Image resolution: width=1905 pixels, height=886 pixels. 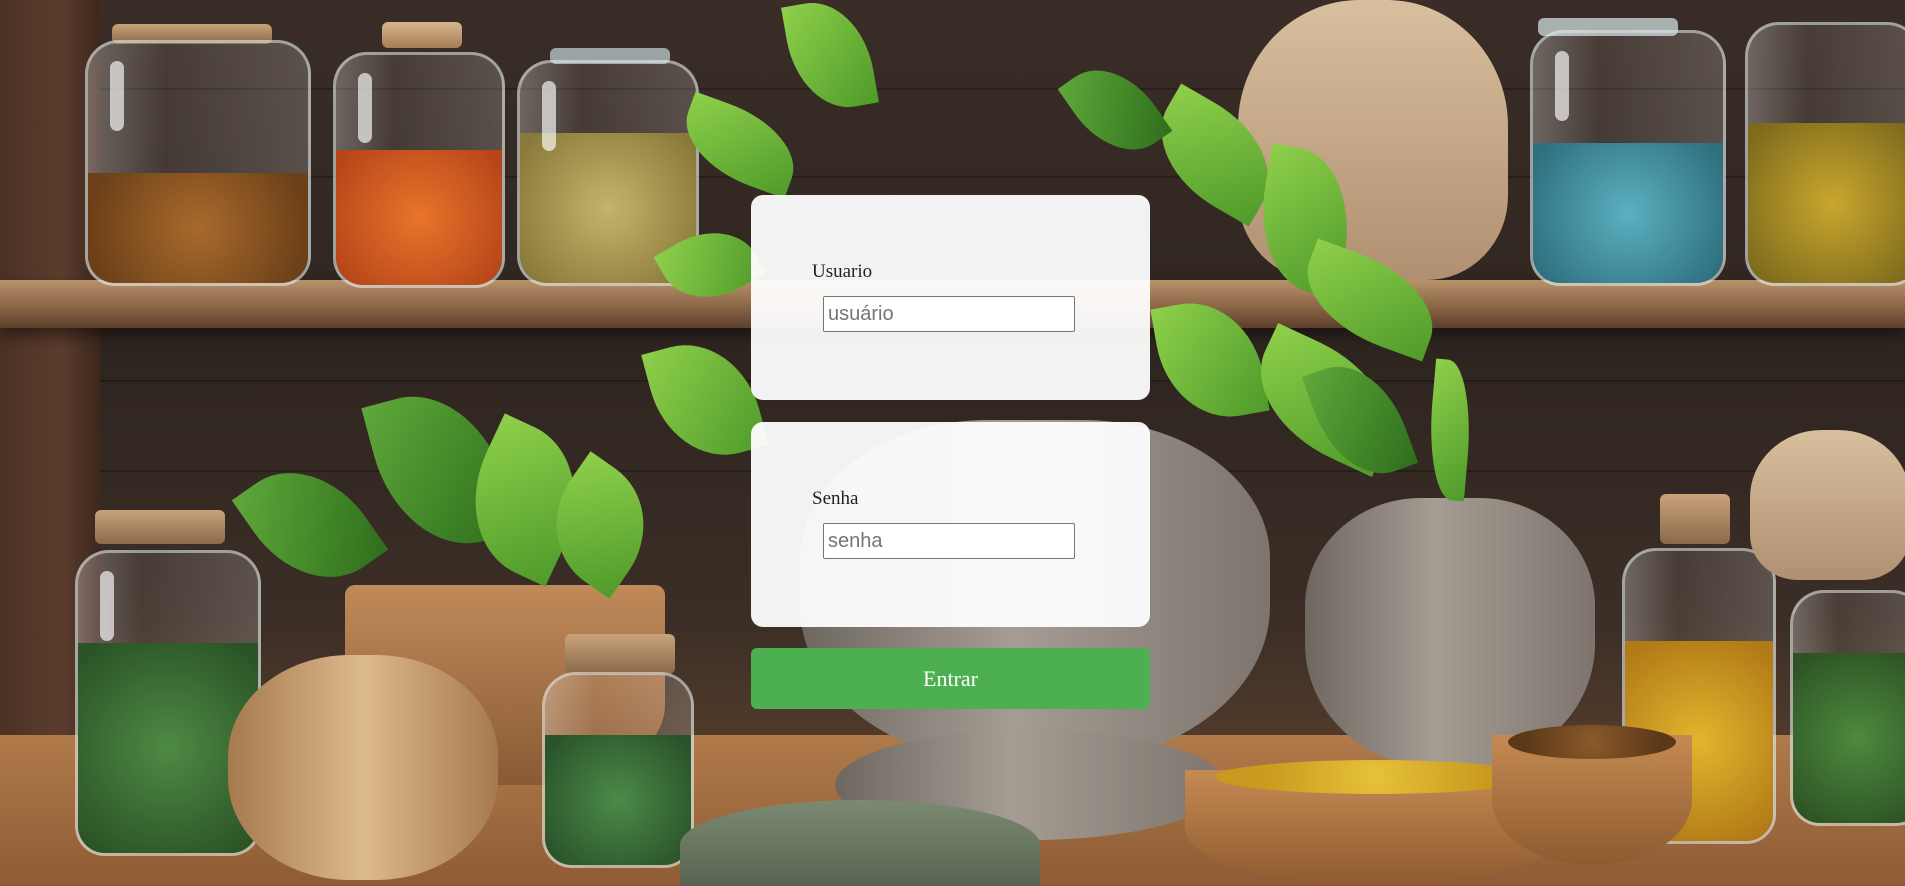 I want to click on username-label: Usuario, so click(x=842, y=271).